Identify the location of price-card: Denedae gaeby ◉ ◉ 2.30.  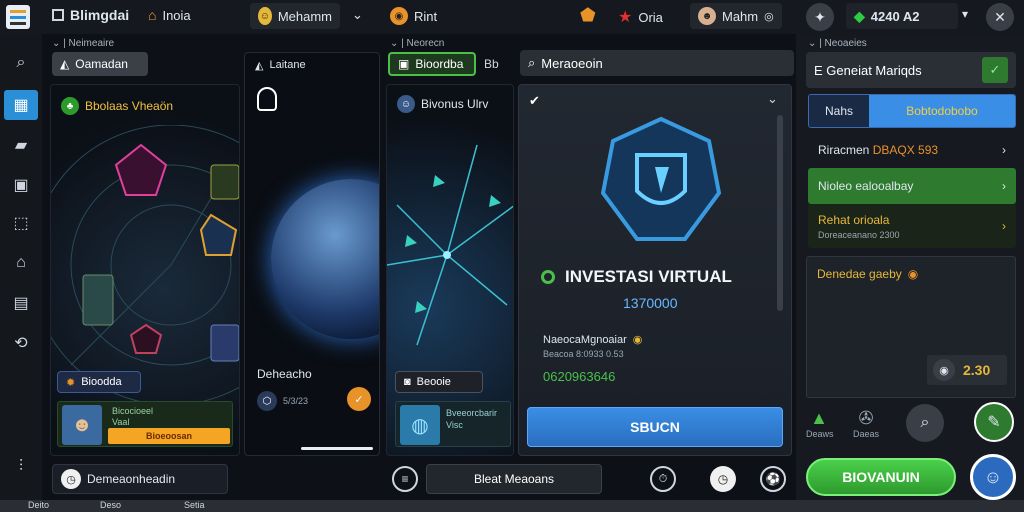
(911, 327).